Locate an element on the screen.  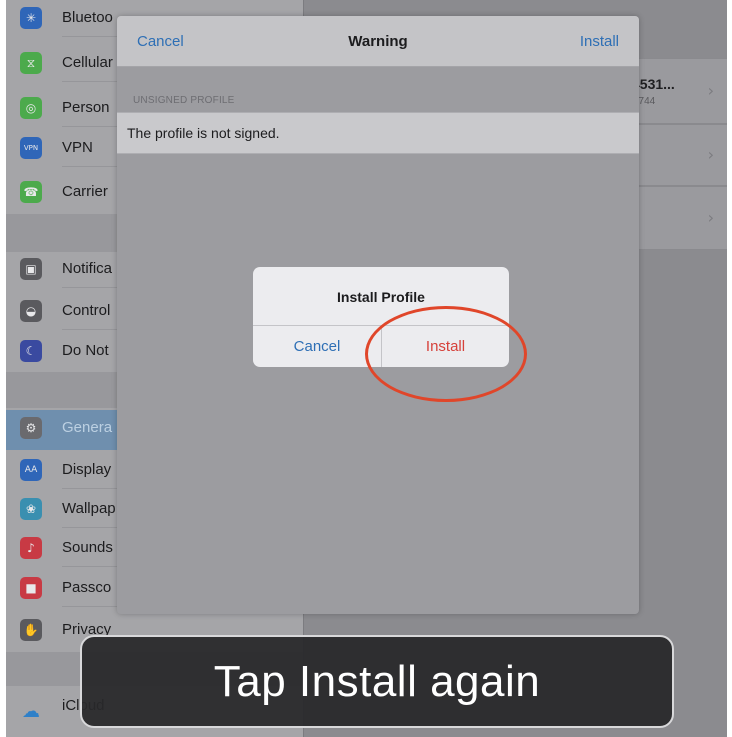
sidebar-item-label: Bluetoo is located at coordinates (87, 17).